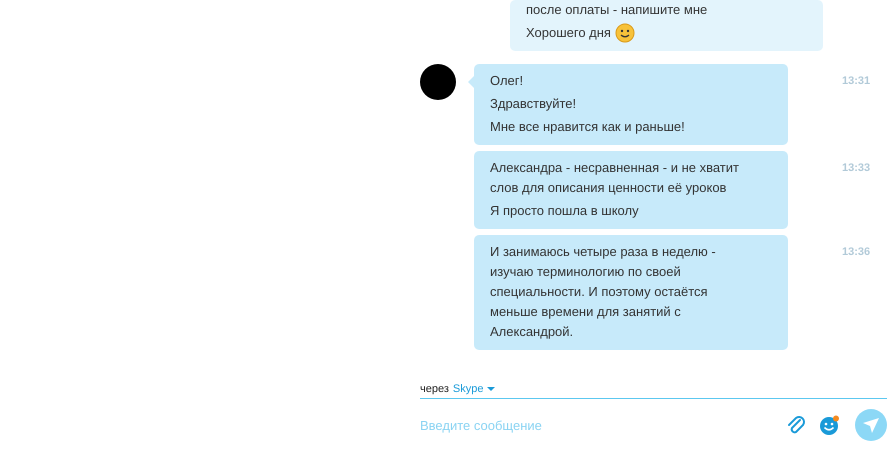  I want to click on message-text: Я просто пошла в школу, so click(564, 211).